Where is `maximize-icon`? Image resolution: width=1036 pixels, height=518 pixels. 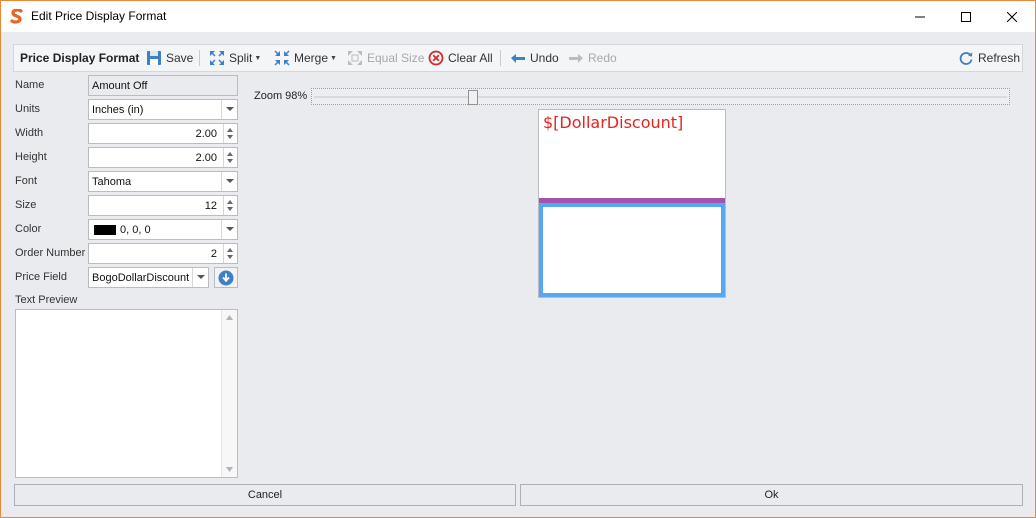
maximize-icon is located at coordinates (966, 16).